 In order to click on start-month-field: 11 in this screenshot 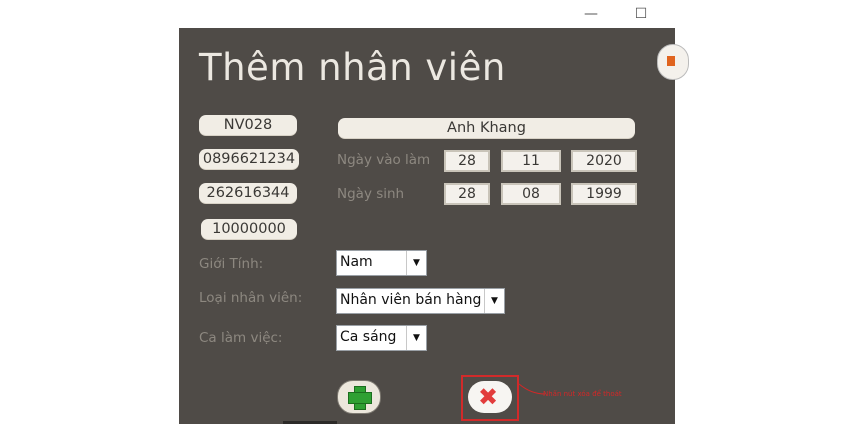, I will do `click(531, 161)`.